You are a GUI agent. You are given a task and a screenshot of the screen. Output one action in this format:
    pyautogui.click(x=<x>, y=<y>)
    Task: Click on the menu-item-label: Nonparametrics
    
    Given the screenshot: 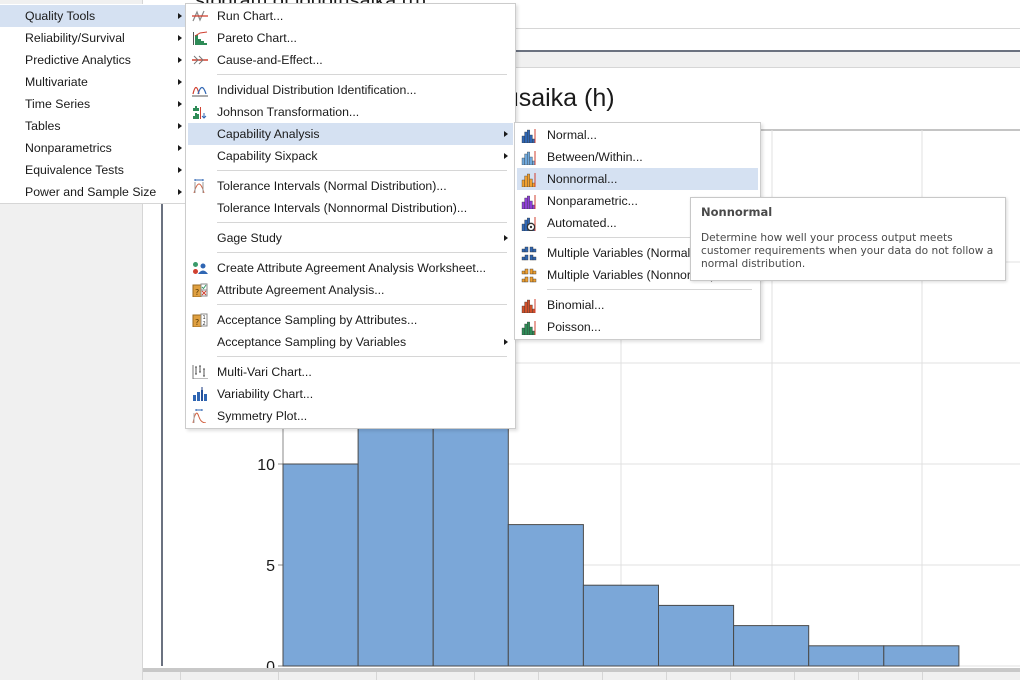 What is the action you would take?
    pyautogui.click(x=68, y=148)
    